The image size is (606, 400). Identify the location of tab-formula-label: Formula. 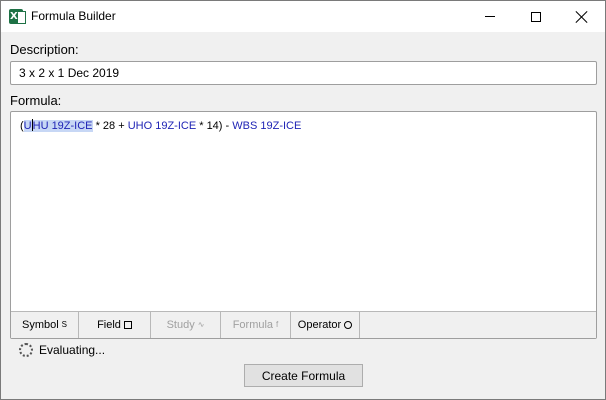
(253, 325).